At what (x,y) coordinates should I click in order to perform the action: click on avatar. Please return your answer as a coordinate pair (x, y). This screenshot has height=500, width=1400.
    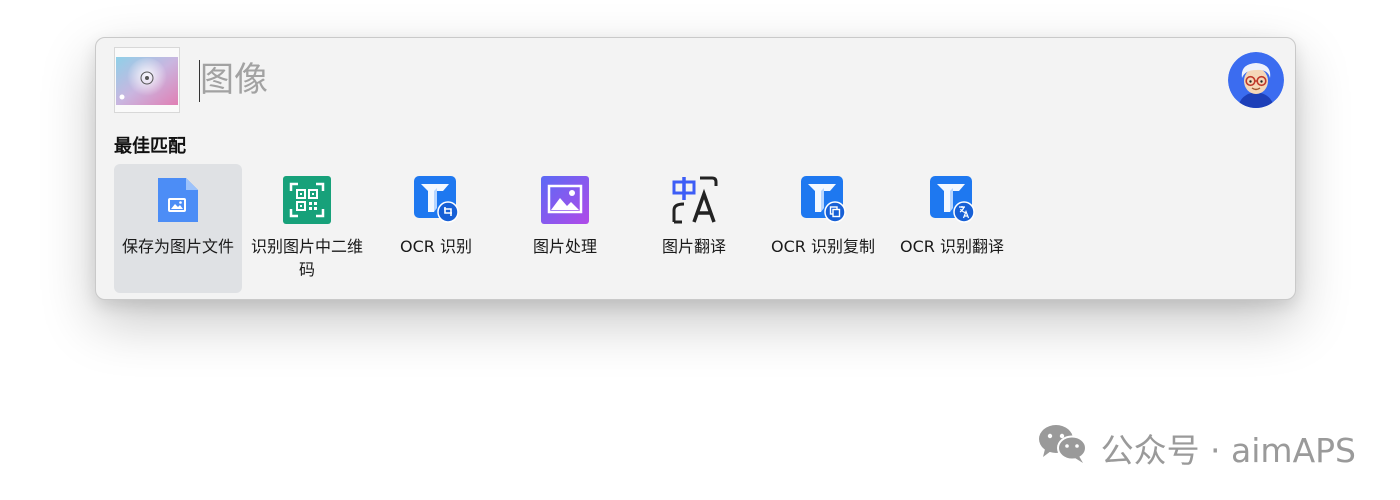
    Looking at the image, I should click on (1256, 80).